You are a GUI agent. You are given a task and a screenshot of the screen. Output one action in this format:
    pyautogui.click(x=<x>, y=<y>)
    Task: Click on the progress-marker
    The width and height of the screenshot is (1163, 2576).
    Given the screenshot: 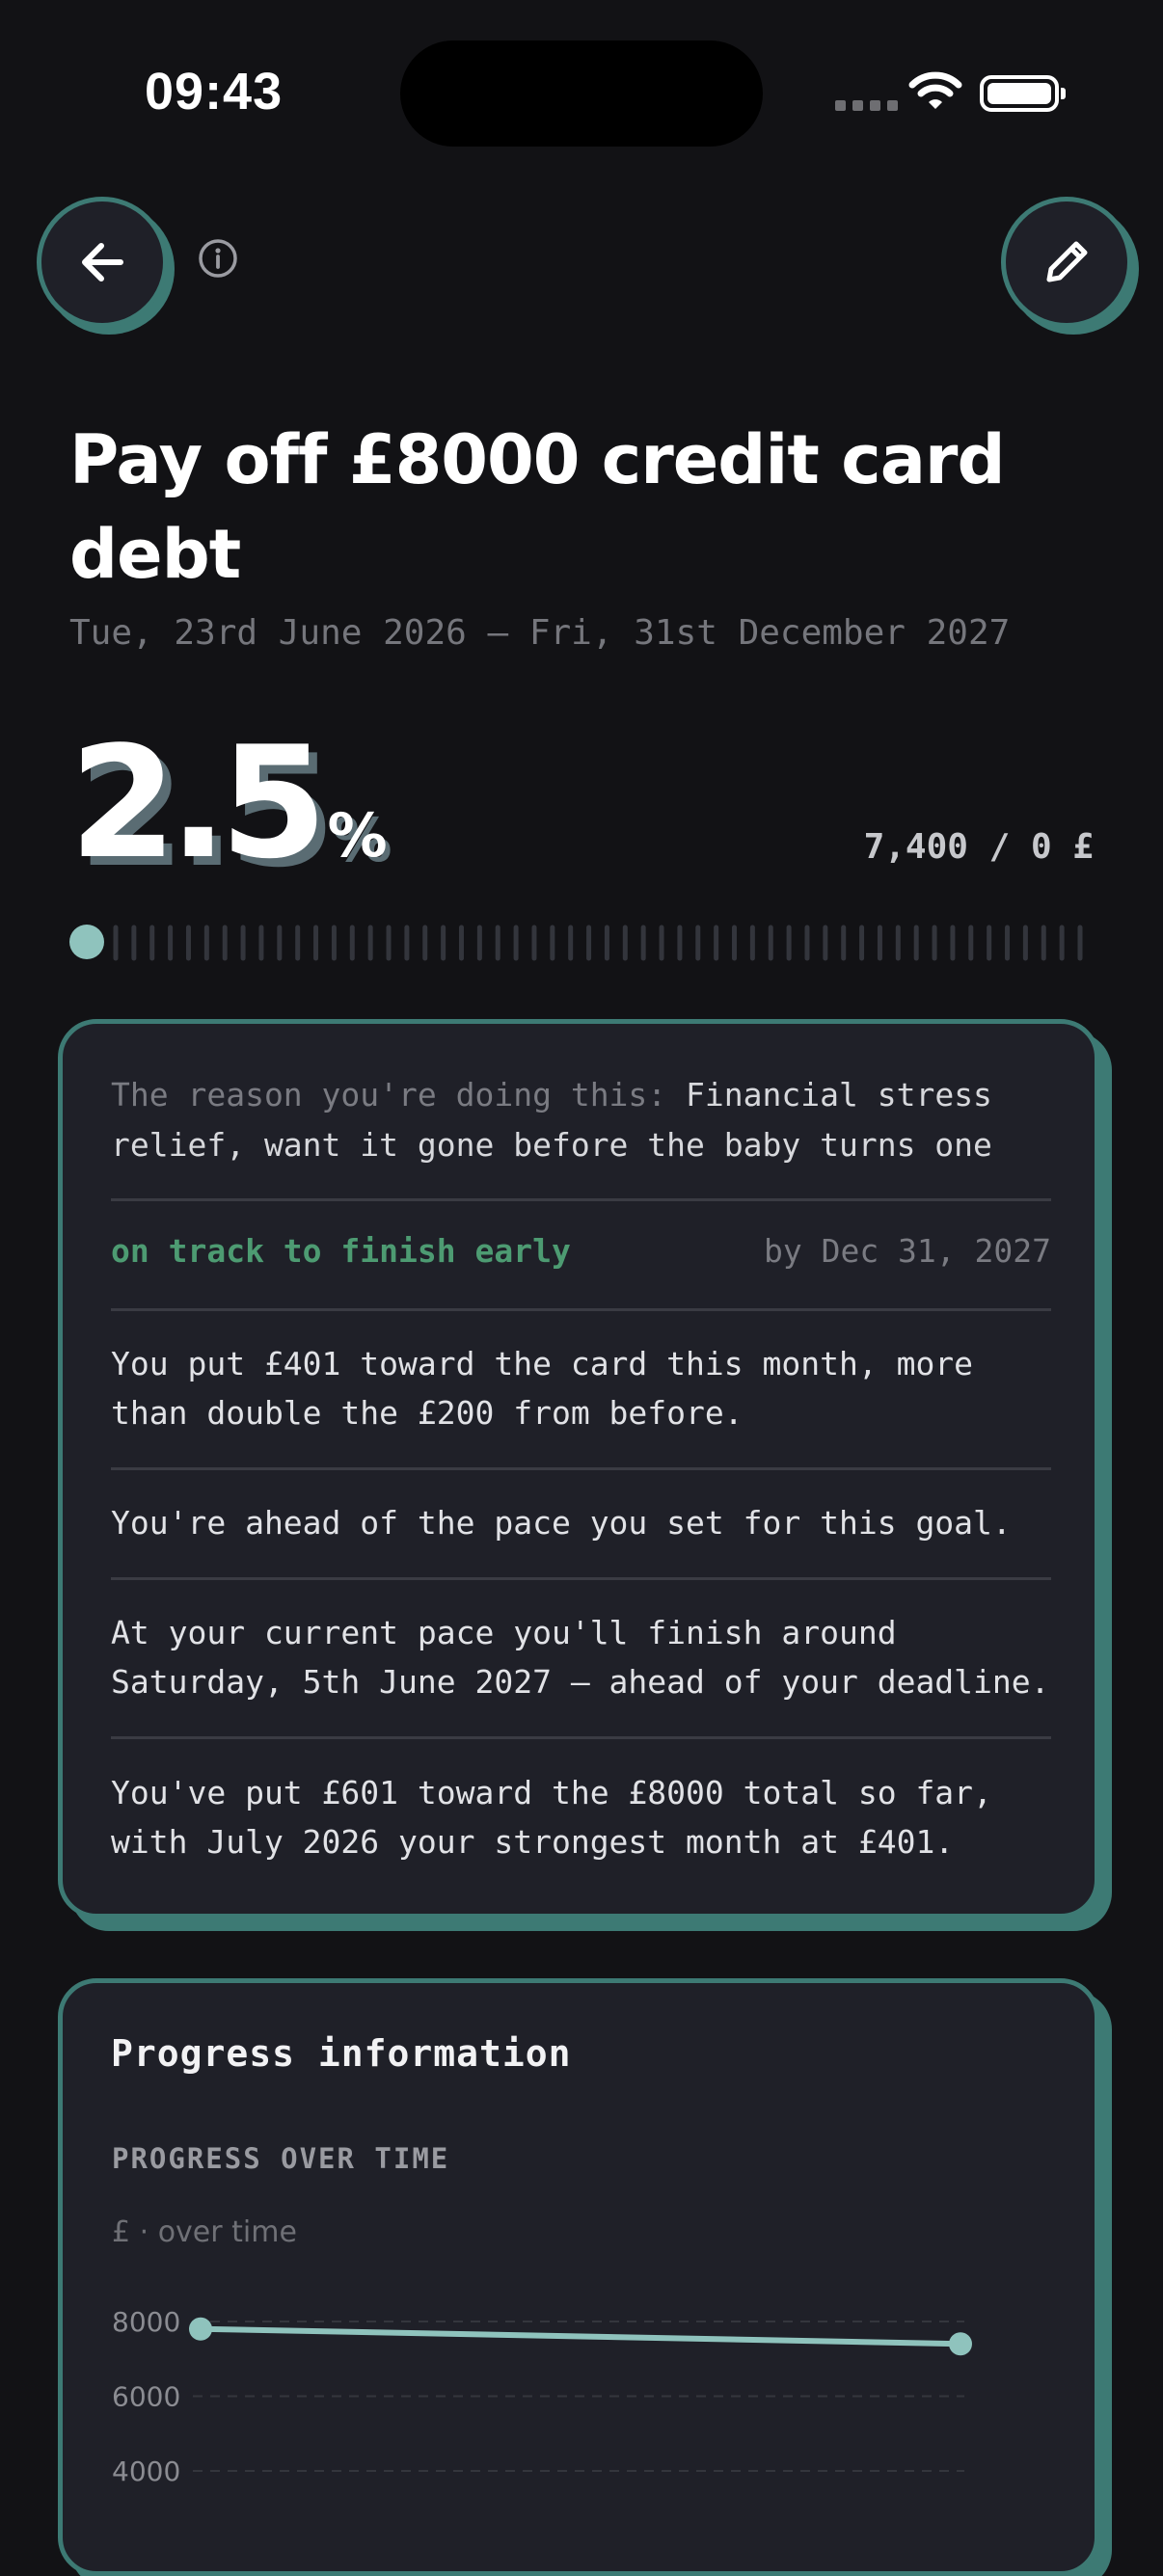 What is the action you would take?
    pyautogui.click(x=86, y=942)
    